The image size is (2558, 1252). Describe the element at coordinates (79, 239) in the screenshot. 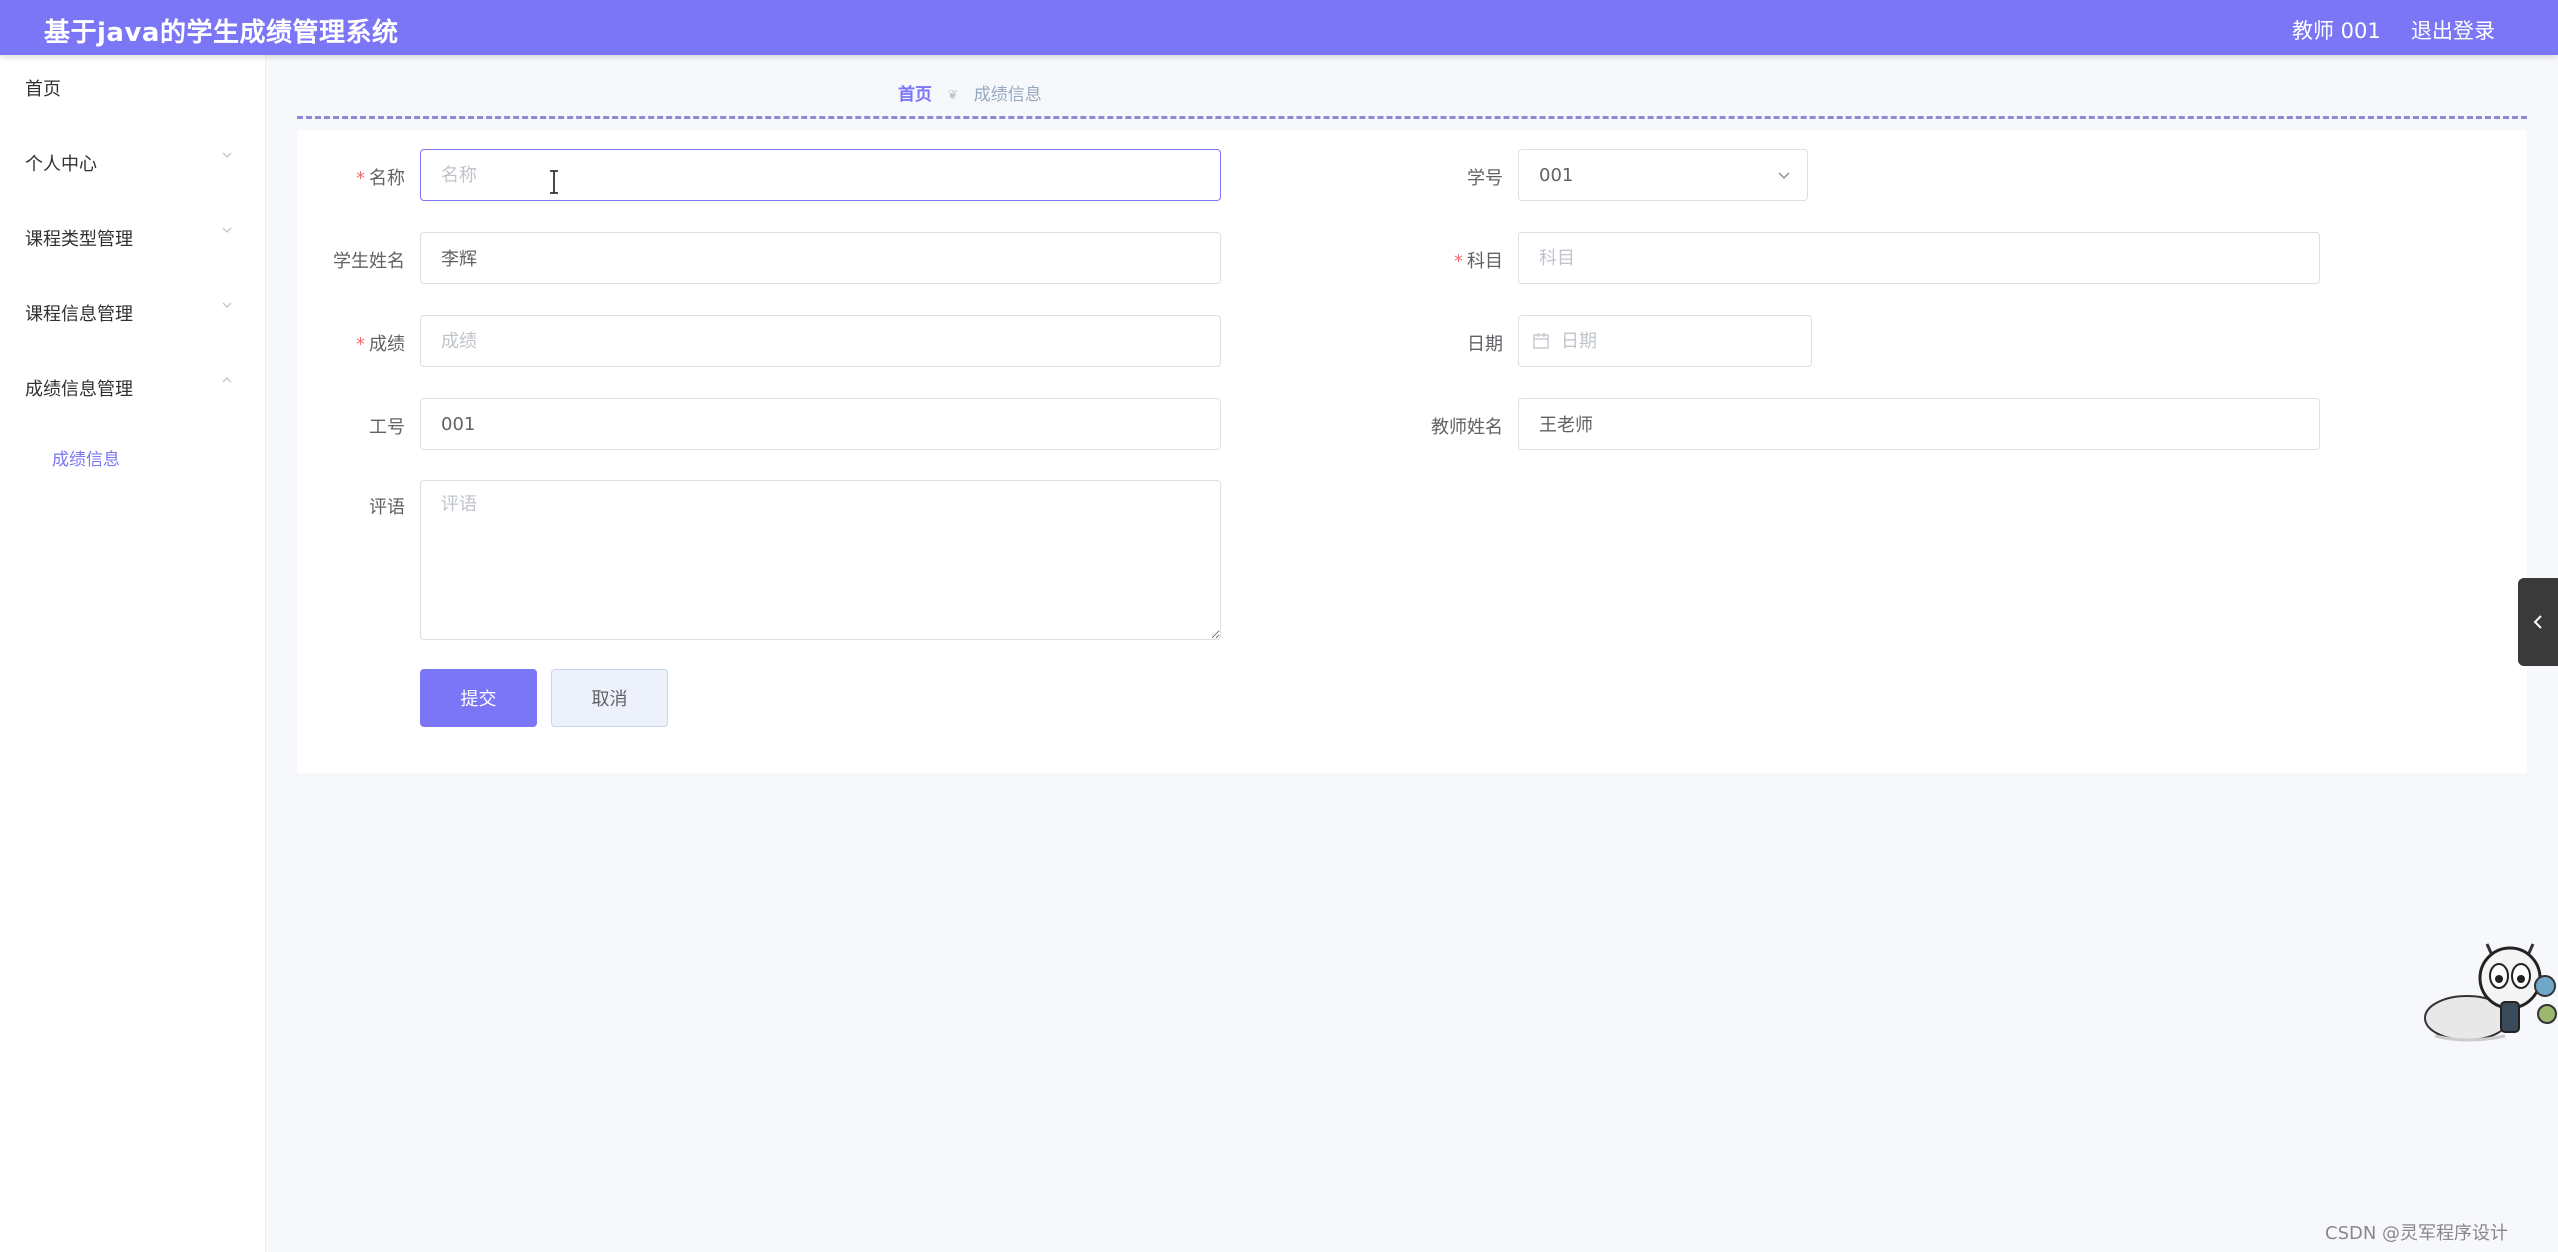

I see `sidebar-item-label: 课程类型管理` at that location.